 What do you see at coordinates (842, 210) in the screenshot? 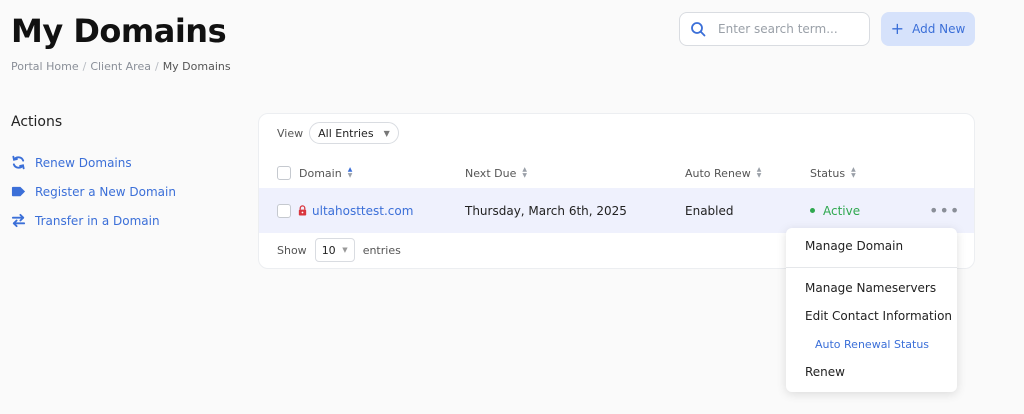
I see `status-label: Active` at bounding box center [842, 210].